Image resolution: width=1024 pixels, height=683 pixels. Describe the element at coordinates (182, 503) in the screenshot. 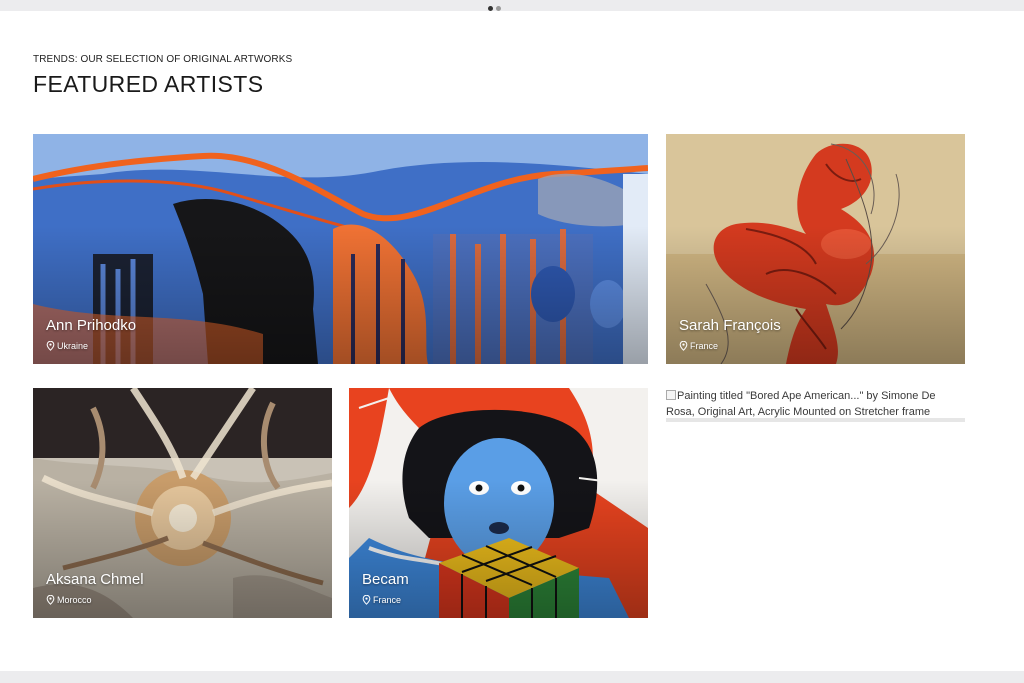

I see `artist-card-aksana-chmel: Aksana Chmel Morocco` at that location.